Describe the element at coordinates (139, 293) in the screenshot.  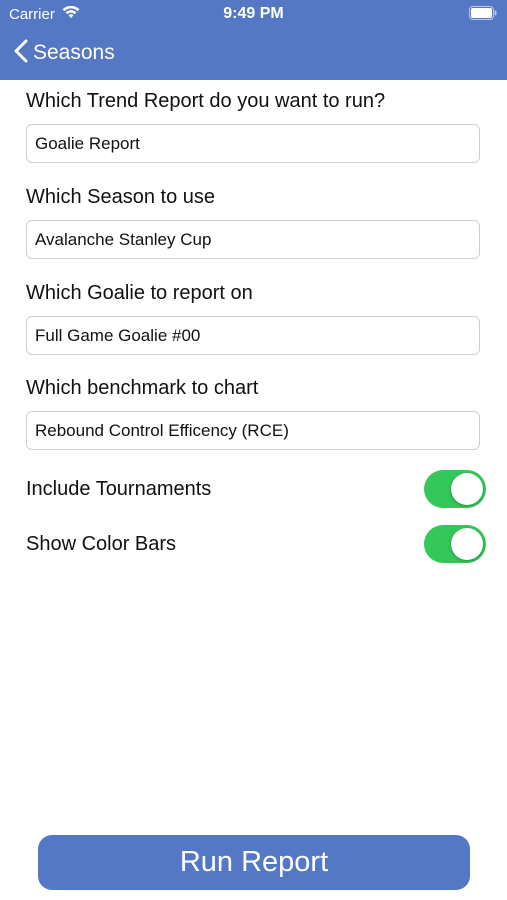
I see `goalie-question-label: Which Goalie to report on` at that location.